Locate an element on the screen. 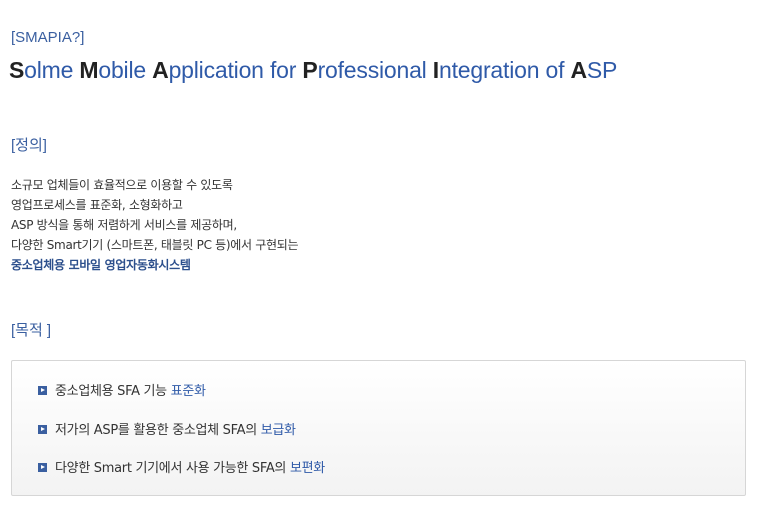 The width and height of the screenshot is (759, 521). definition-line: 소규모 업체들이 효율적으로 이용할 수 있도록 is located at coordinates (122, 185).